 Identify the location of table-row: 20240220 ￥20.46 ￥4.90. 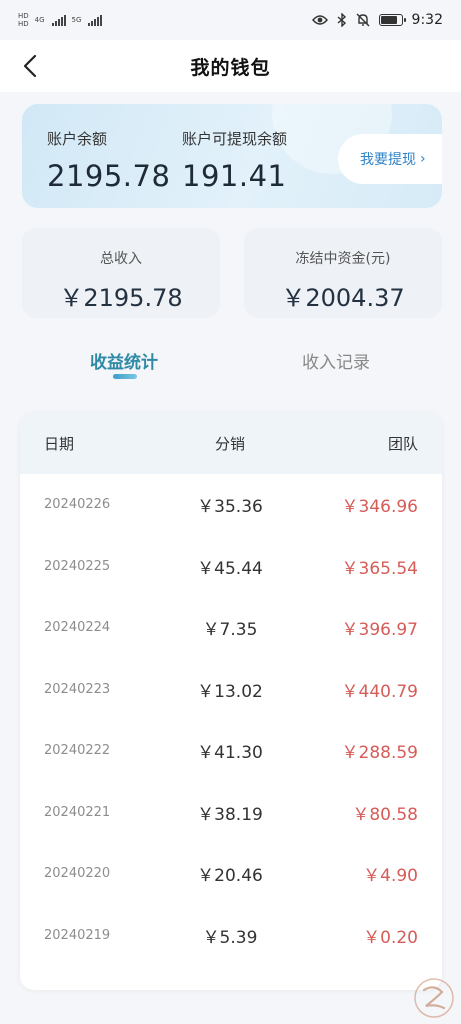
(231, 874).